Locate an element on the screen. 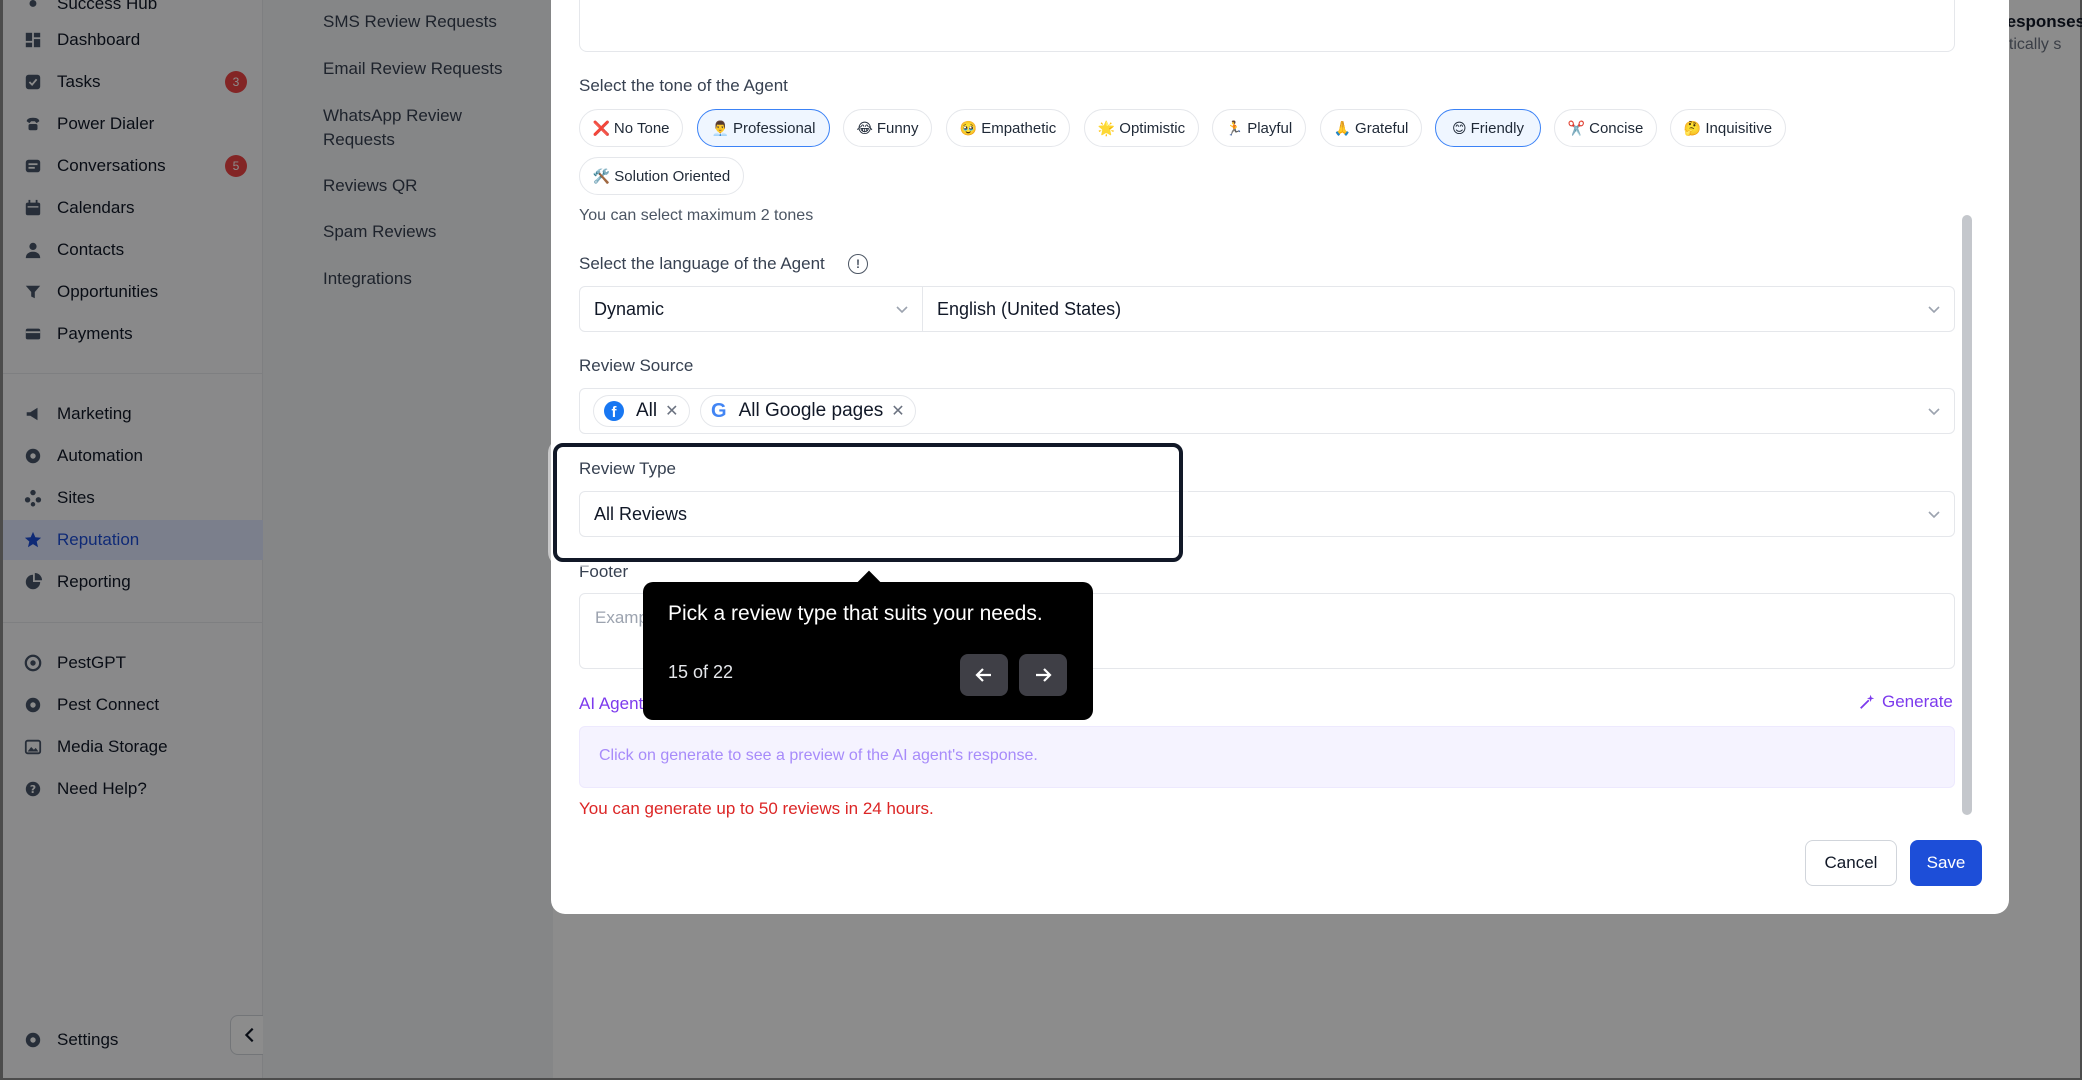 Image resolution: width=2082 pixels, height=1080 pixels. star-glow-icon: 🌟 is located at coordinates (1106, 127).